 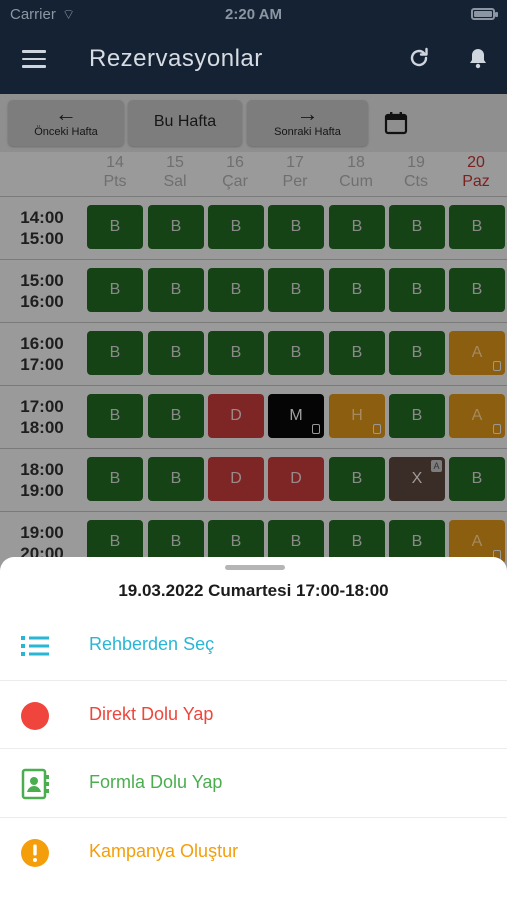 What do you see at coordinates (34, 59) in the screenshot?
I see `menu-icon` at bounding box center [34, 59].